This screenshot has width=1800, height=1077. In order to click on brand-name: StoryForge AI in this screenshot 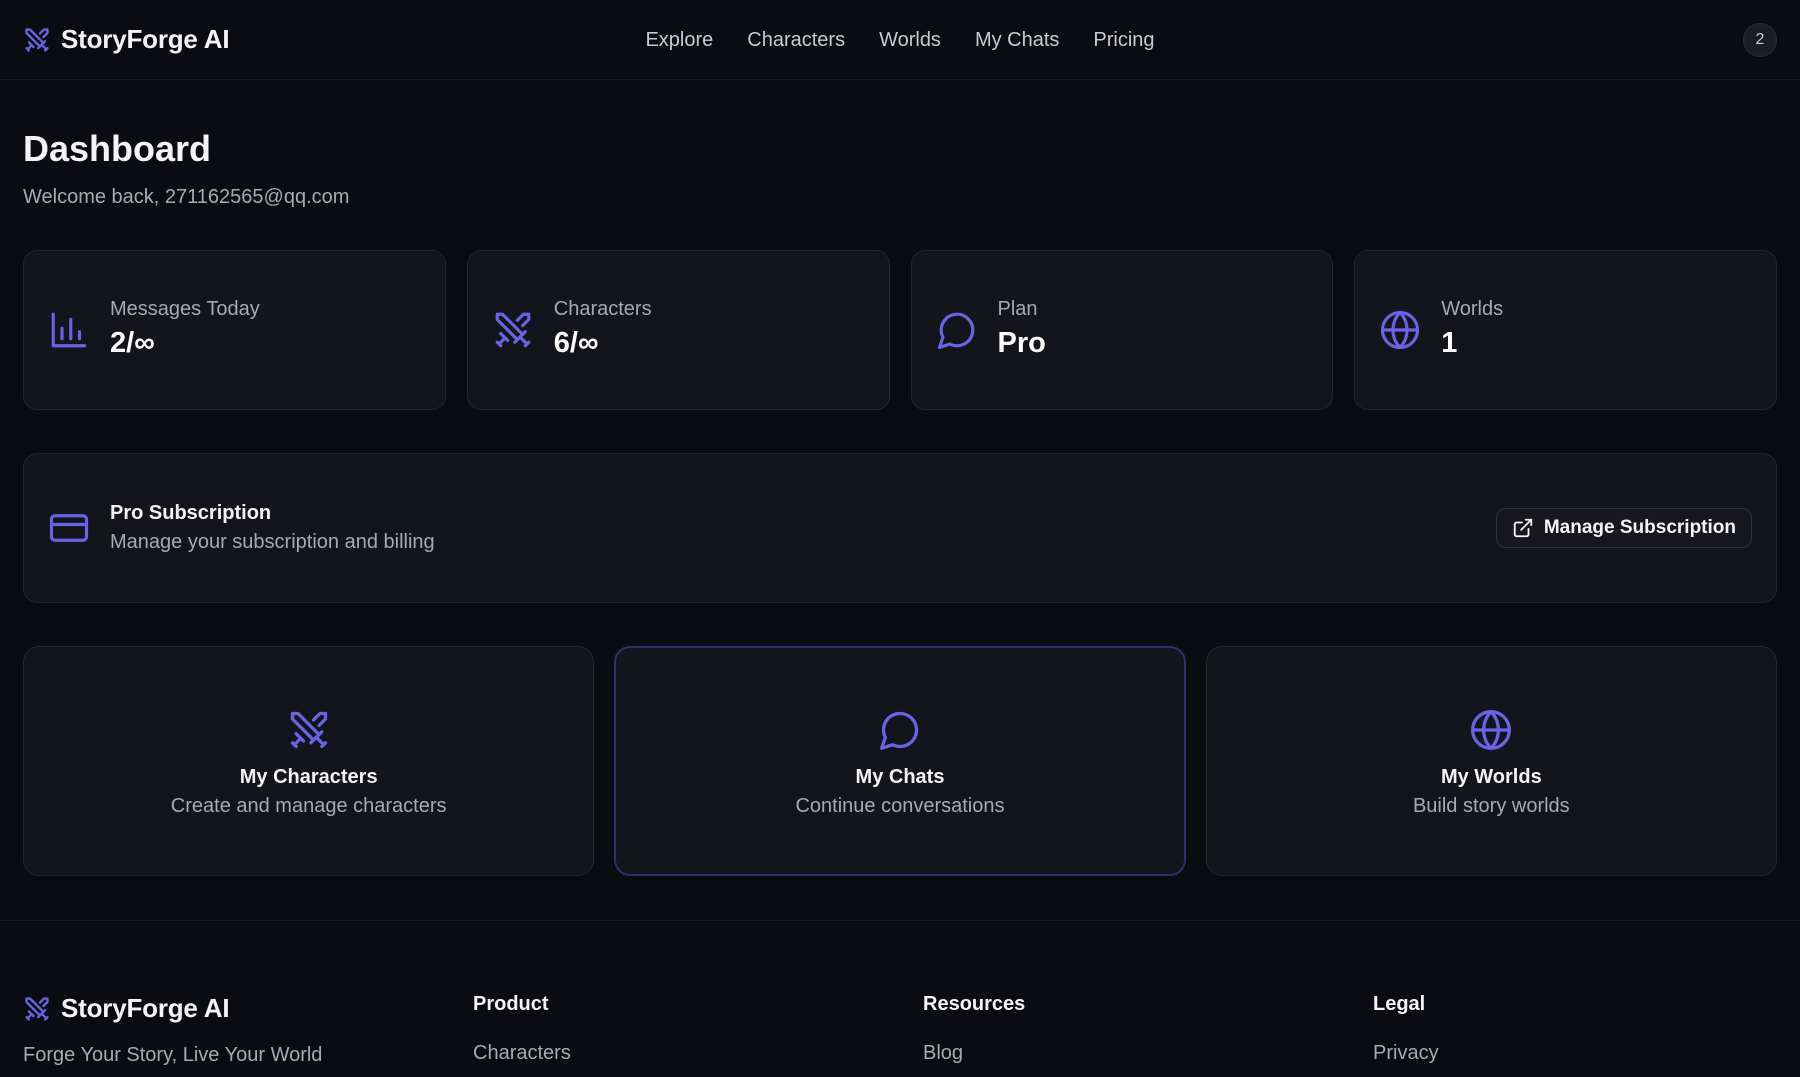, I will do `click(145, 39)`.